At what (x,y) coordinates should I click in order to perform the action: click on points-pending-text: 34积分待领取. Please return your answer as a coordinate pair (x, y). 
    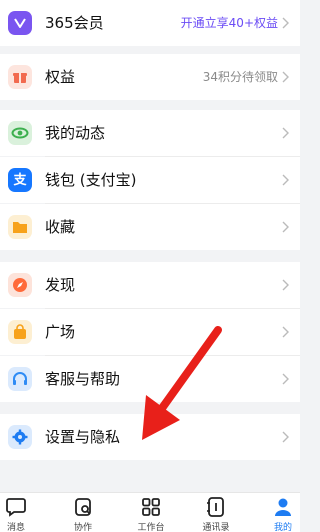
    Looking at the image, I should click on (240, 77).